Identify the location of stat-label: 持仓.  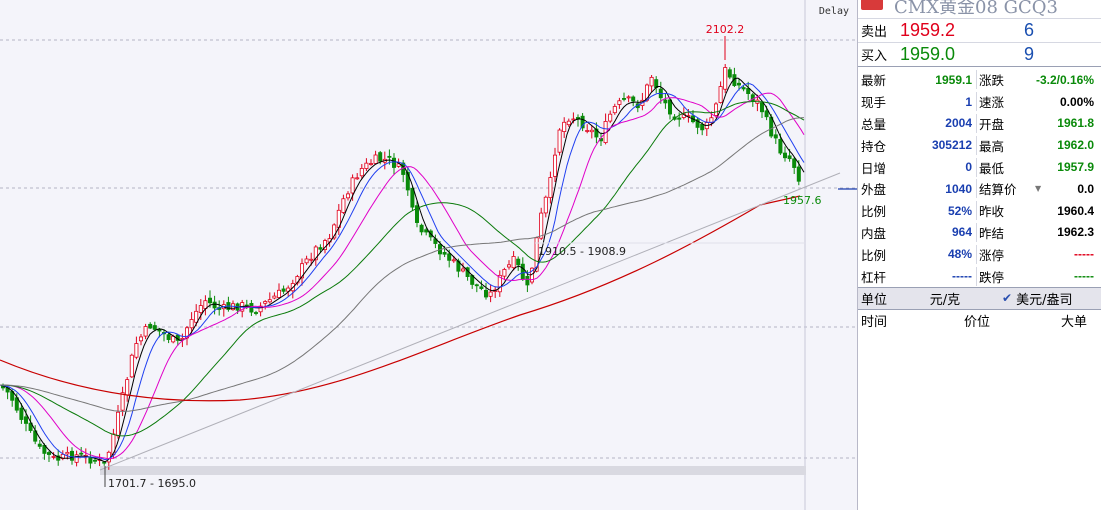
(874, 146).